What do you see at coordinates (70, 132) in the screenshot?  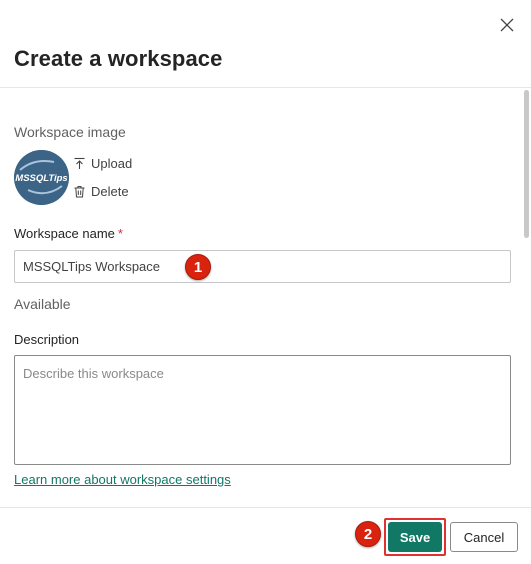 I see `workspace-image-label: Workspace image` at bounding box center [70, 132].